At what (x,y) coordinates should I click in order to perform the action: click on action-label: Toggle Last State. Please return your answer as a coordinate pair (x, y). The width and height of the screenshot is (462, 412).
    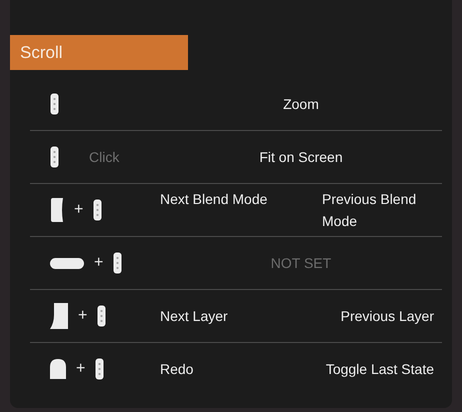
    Looking at the image, I should click on (380, 369).